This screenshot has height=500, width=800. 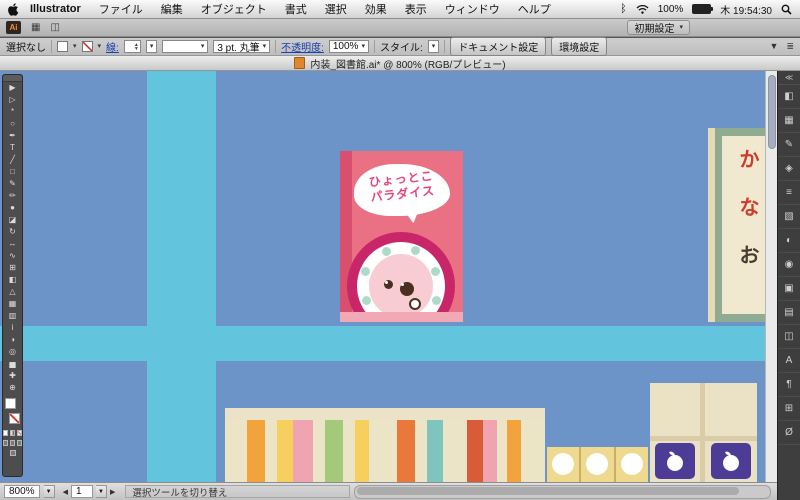 I want to click on menu-effect: 効果, so click(x=376, y=9).